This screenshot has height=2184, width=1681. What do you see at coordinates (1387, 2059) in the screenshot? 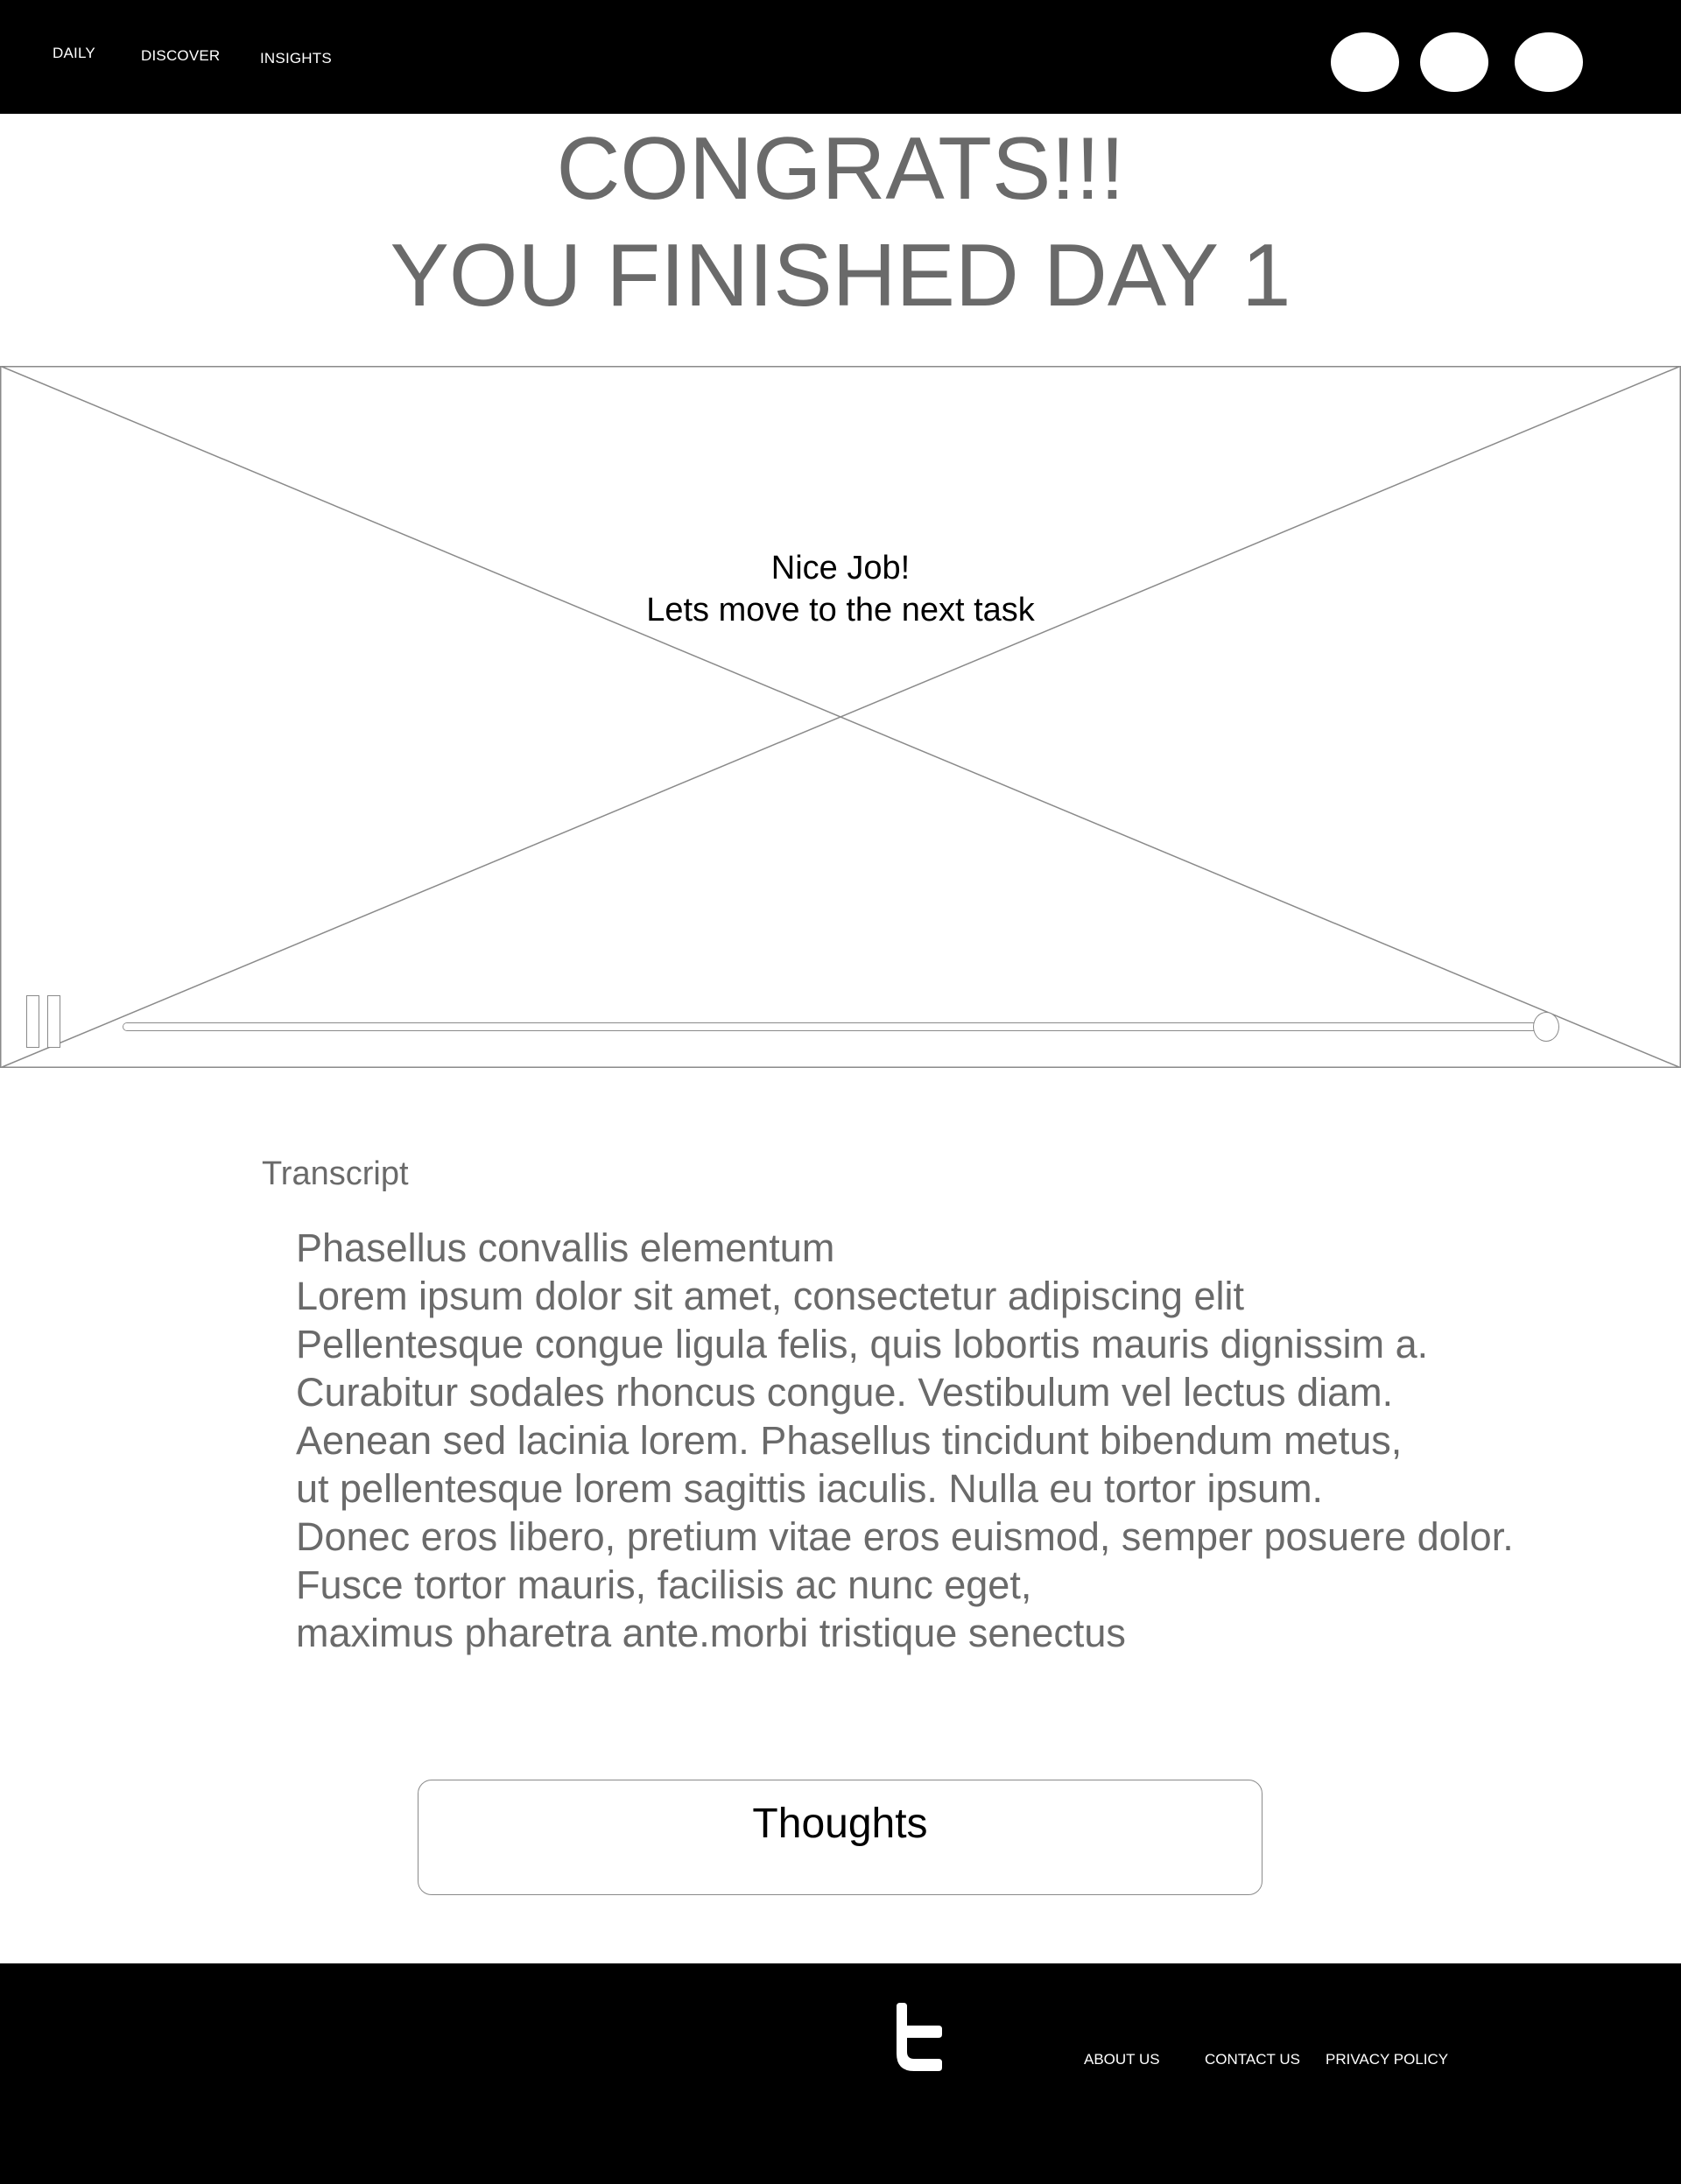
I see `footer-privacy-policy-link: PRIVACY POLICY` at bounding box center [1387, 2059].